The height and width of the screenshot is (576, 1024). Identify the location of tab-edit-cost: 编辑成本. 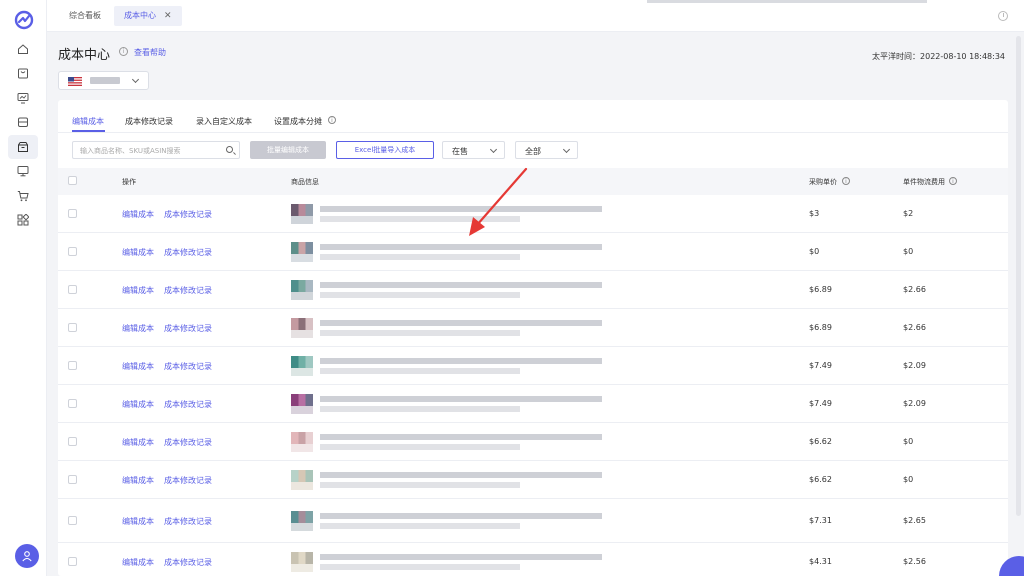
(88, 121).